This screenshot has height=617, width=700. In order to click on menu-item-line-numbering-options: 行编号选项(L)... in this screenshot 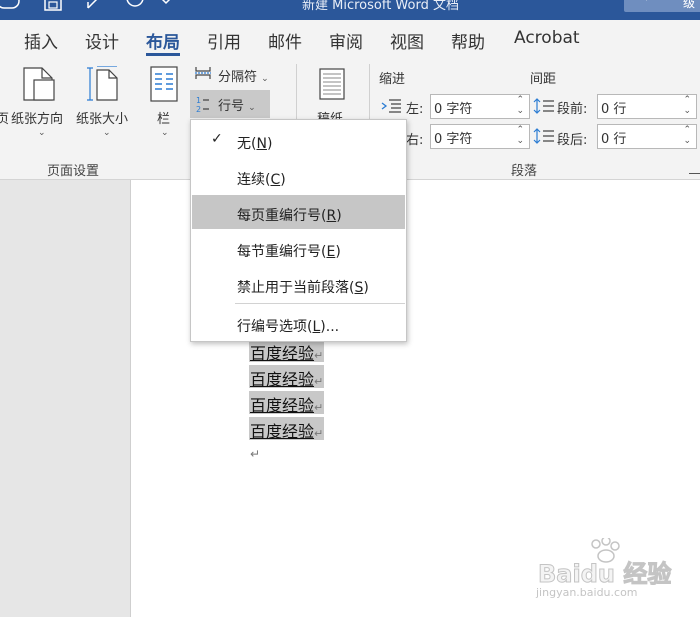, I will do `click(298, 323)`.